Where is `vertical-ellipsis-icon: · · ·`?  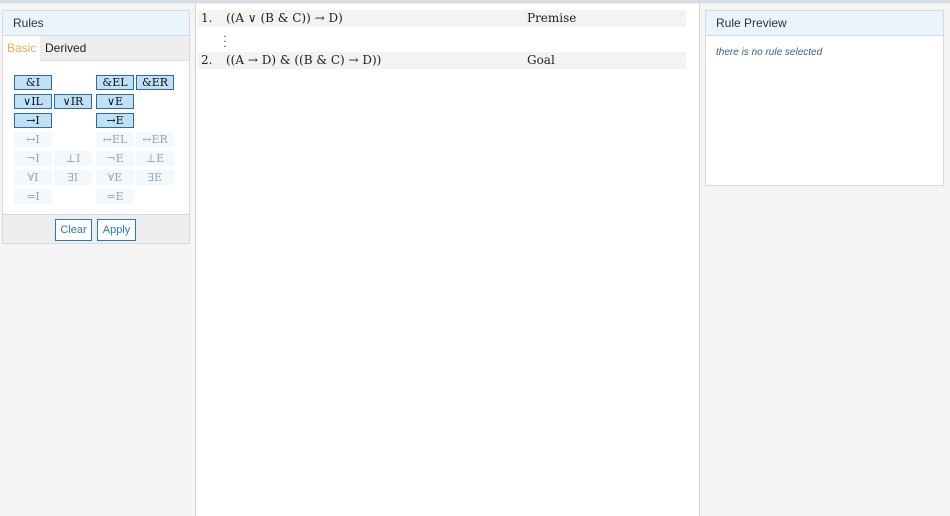
vertical-ellipsis-icon: · · · is located at coordinates (225, 42).